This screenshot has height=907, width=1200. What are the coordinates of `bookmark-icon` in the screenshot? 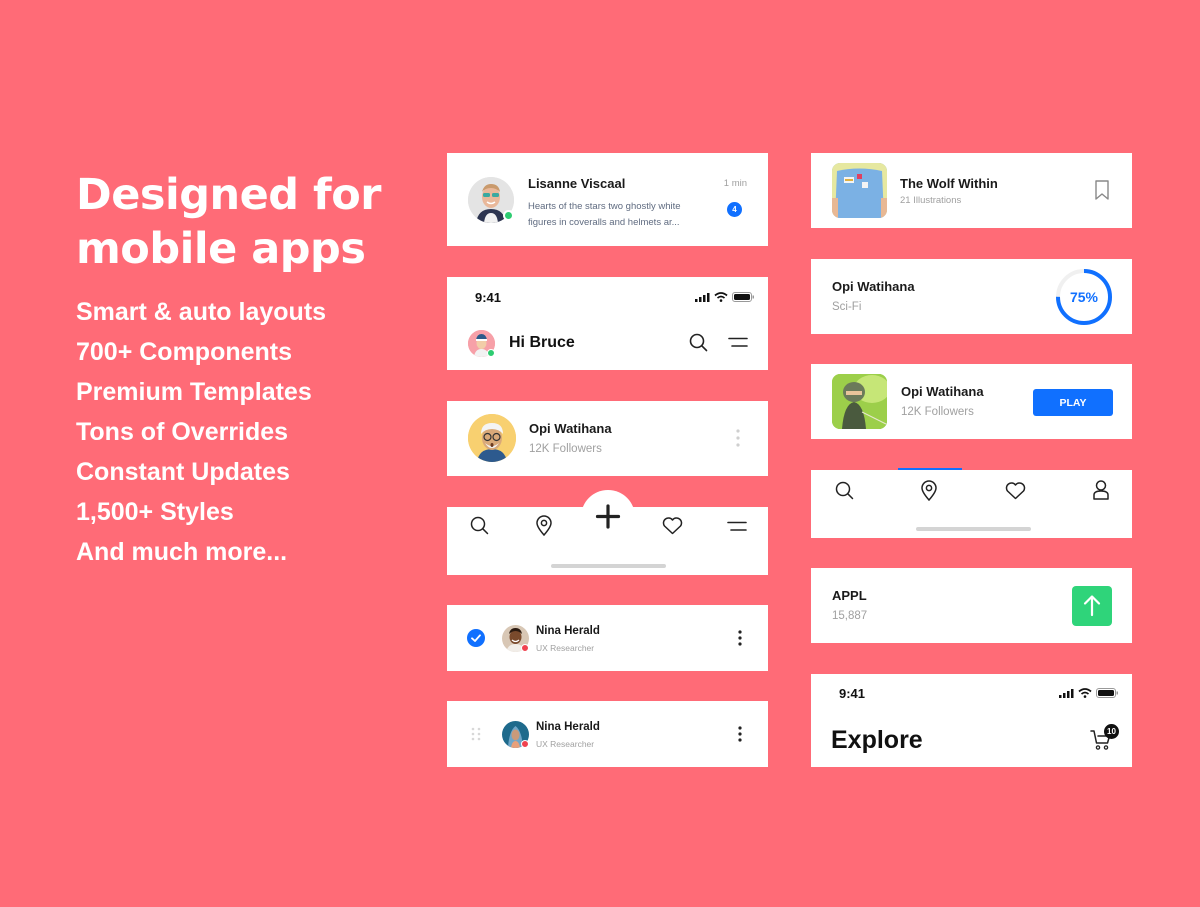 It's located at (1102, 190).